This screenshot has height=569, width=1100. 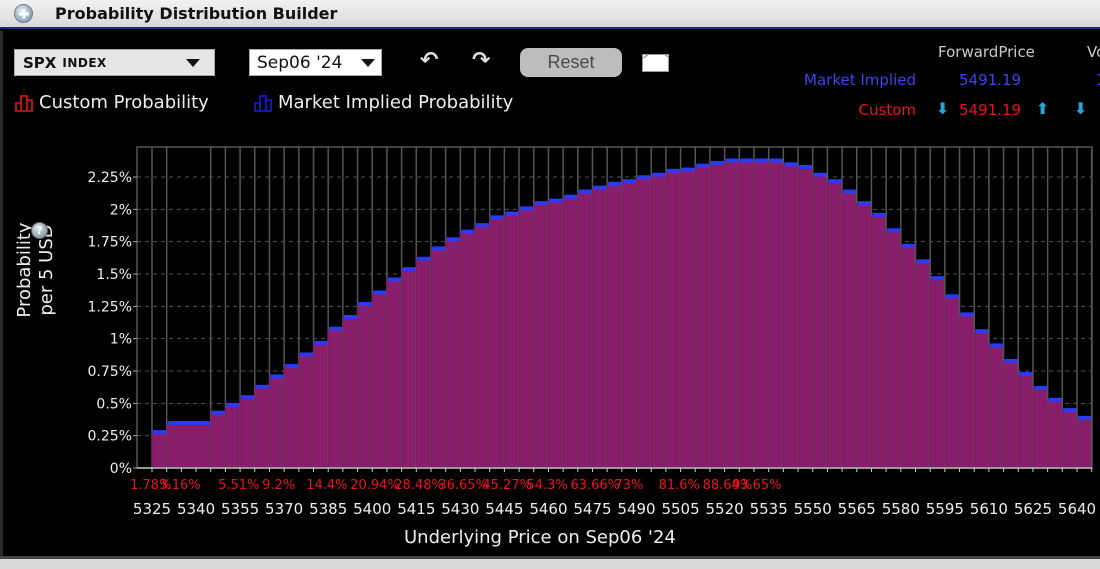 I want to click on cumulative-probability-label: 5.51%, so click(x=238, y=485).